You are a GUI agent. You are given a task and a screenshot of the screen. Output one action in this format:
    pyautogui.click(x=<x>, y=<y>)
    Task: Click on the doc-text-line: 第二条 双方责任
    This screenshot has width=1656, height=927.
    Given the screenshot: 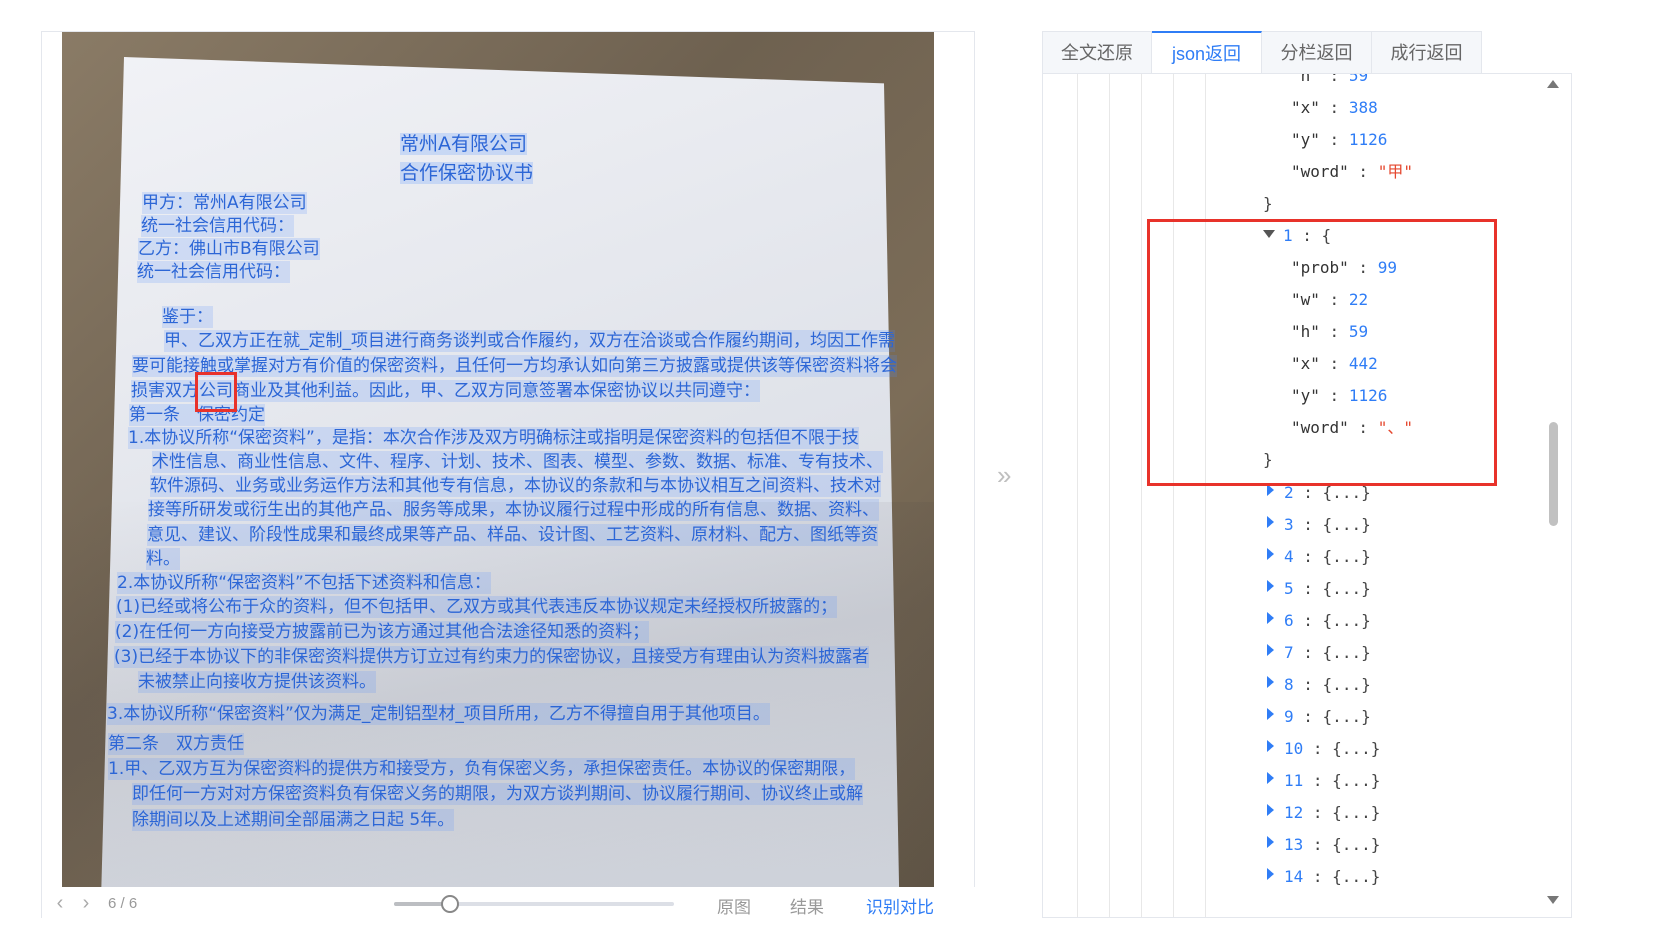 What is the action you would take?
    pyautogui.click(x=176, y=744)
    